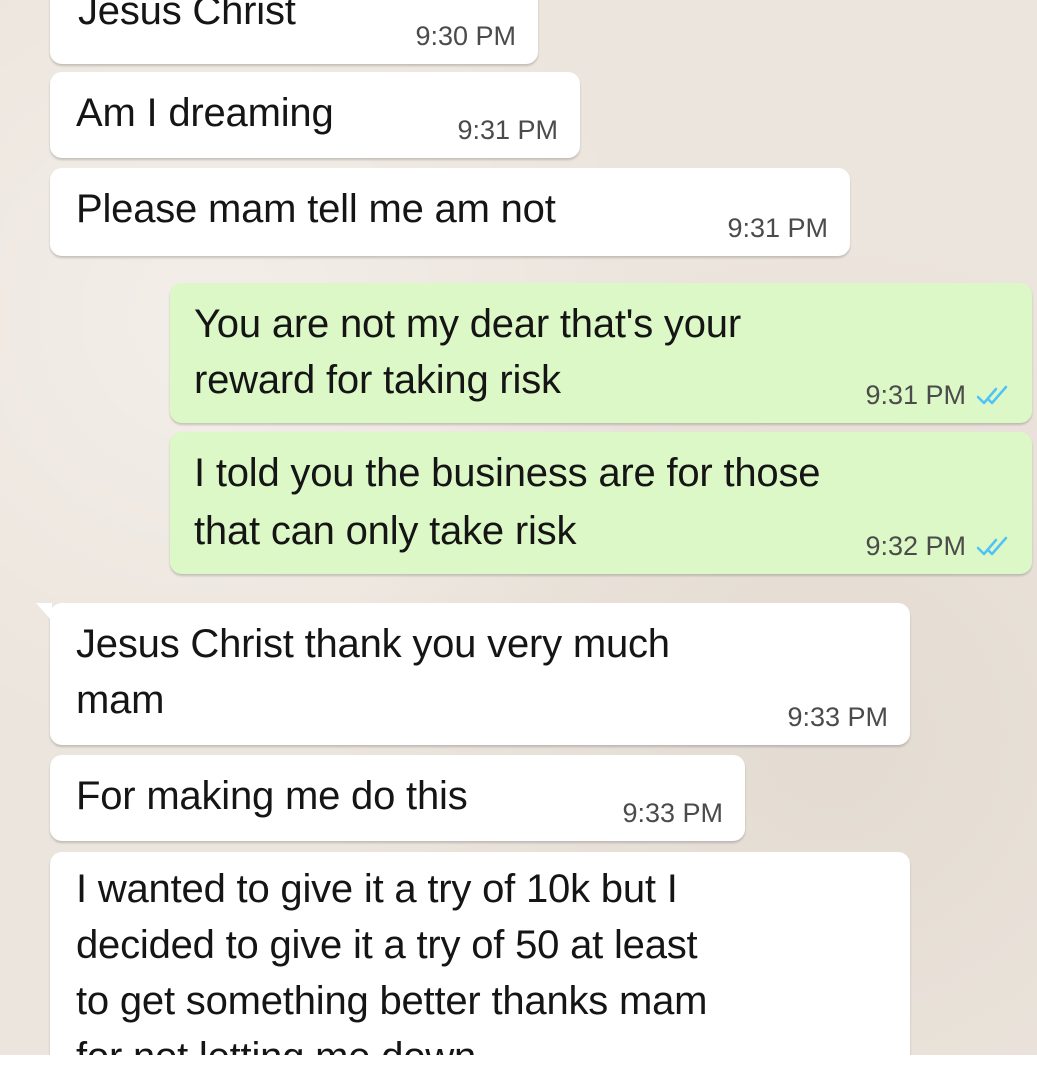  What do you see at coordinates (316, 209) in the screenshot?
I see `message-text: Please mam tell me am not` at bounding box center [316, 209].